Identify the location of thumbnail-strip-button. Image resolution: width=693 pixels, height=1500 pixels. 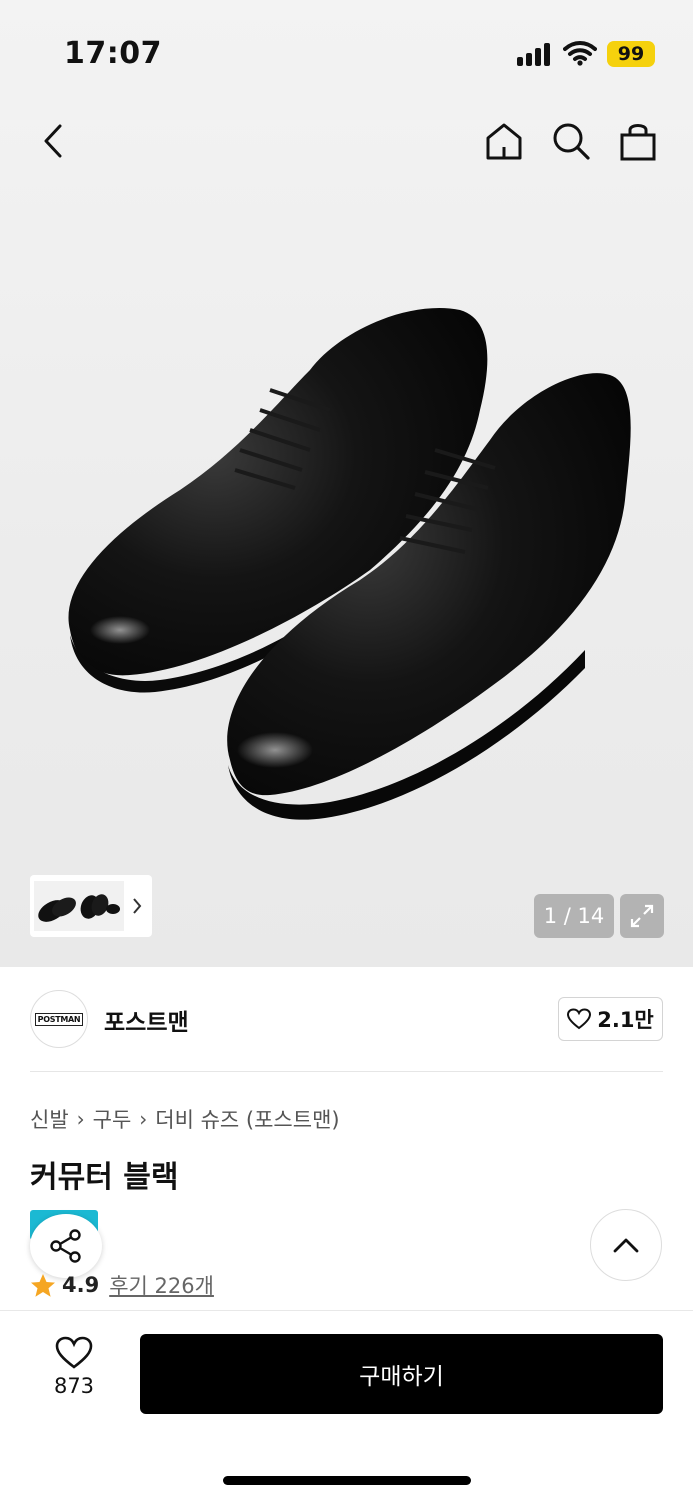
(91, 906).